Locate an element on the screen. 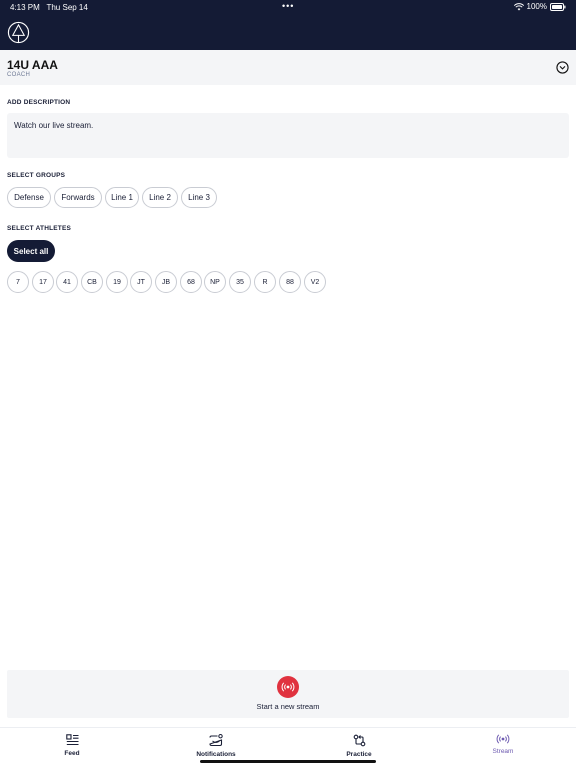 Image resolution: width=576 pixels, height=768 pixels. status-time: 4:13 PM Thu Sep 14 is located at coordinates (49, 7).